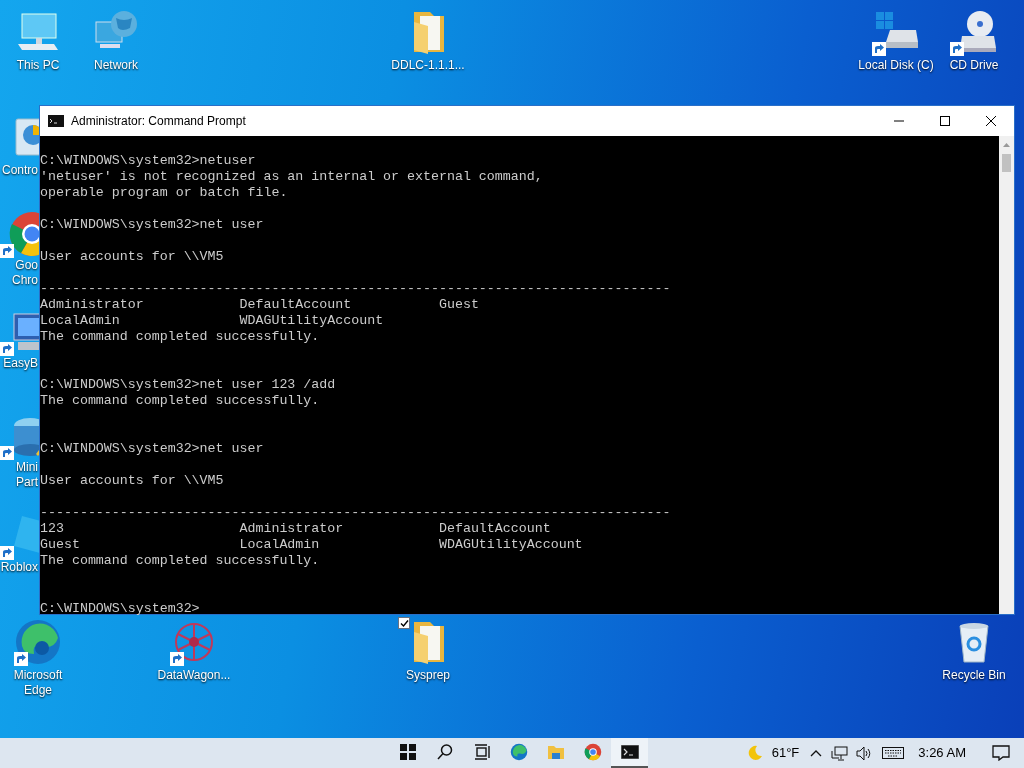 This screenshot has height=768, width=1024. What do you see at coordinates (188, 385) in the screenshot?
I see `console-line: C:\WINDOWS\system32>net user 123 /add` at bounding box center [188, 385].